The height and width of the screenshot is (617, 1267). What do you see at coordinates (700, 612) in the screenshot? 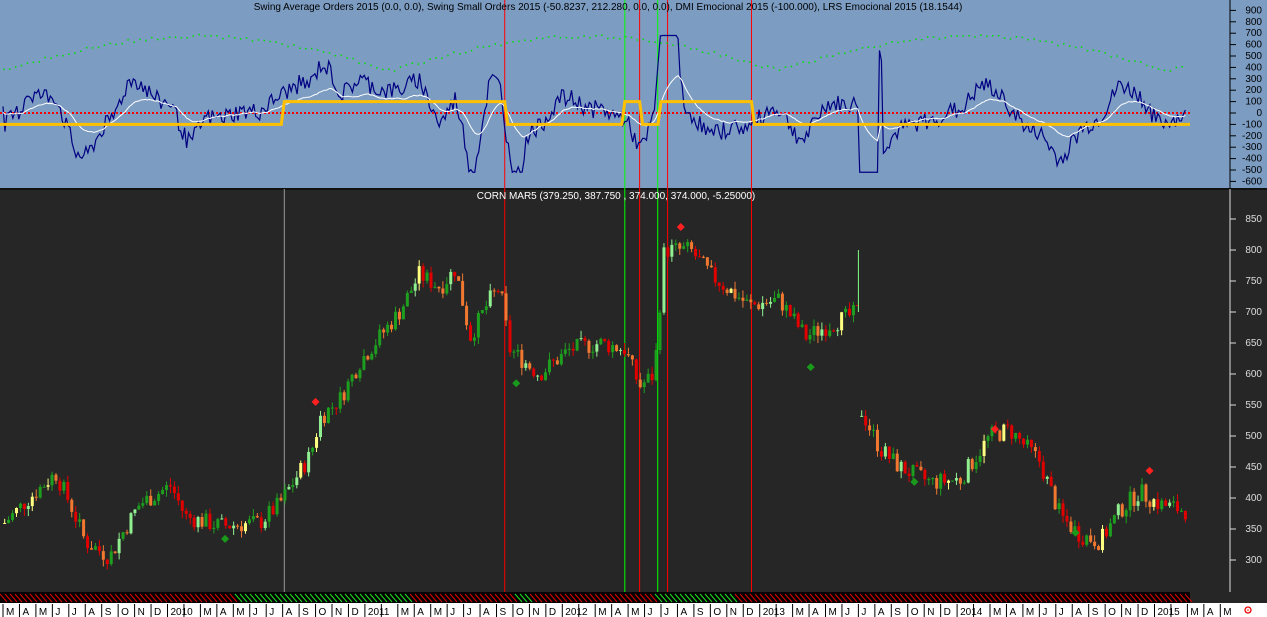
I see `month-label: S` at bounding box center [700, 612].